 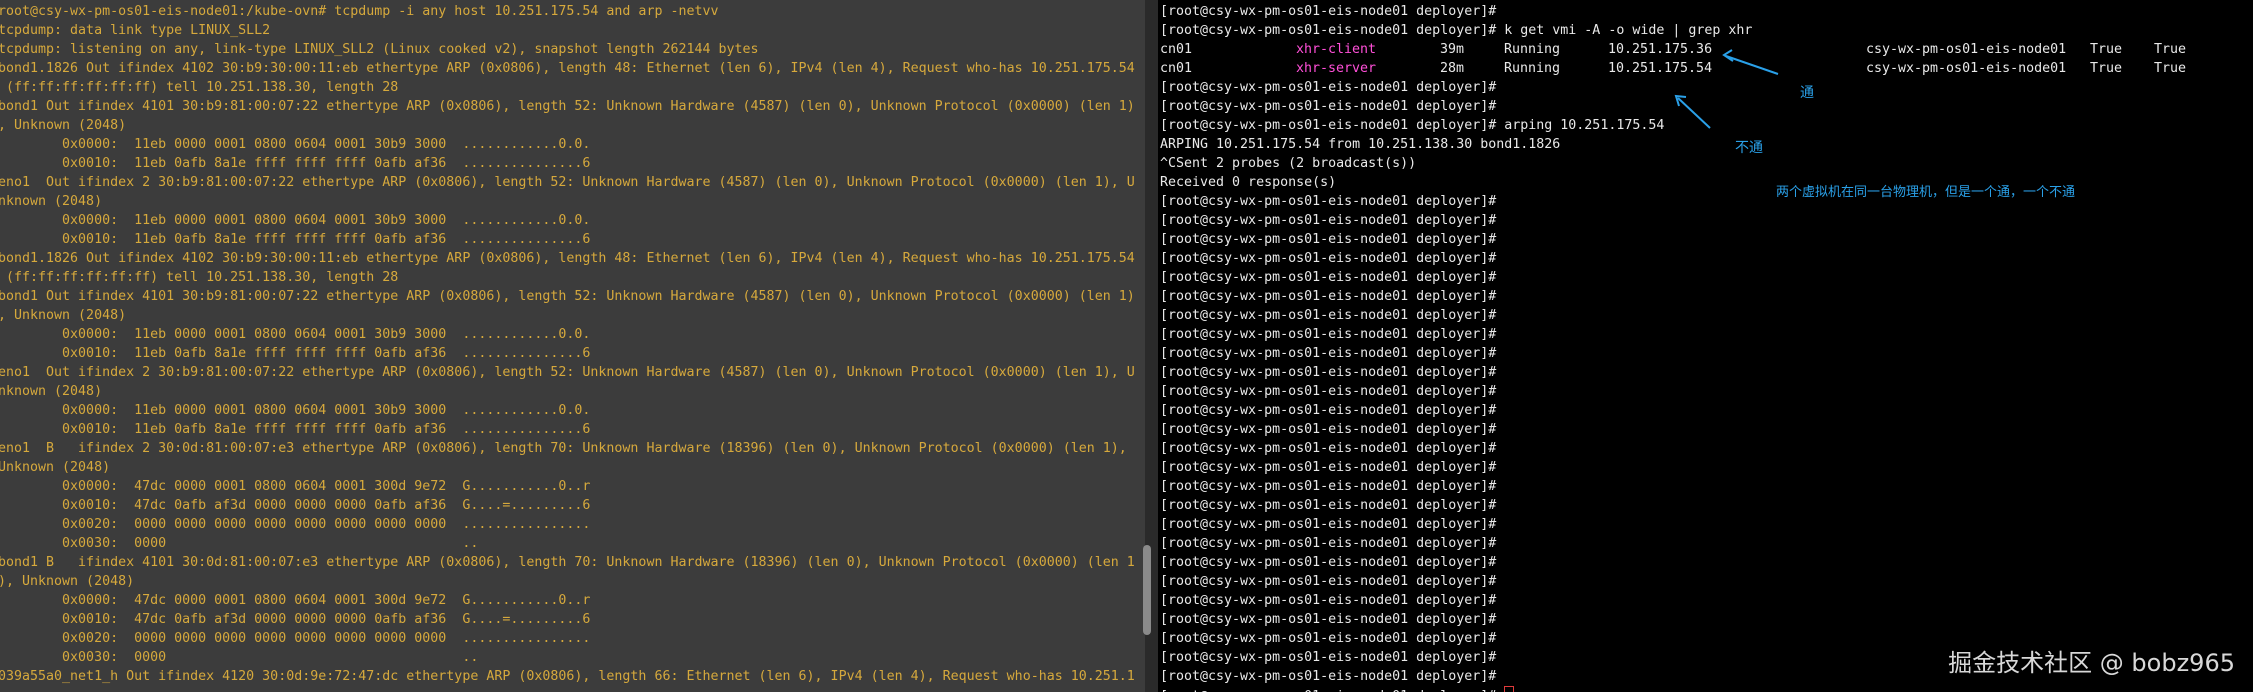 I want to click on left-pane-scrollbar, so click(x=1147, y=590).